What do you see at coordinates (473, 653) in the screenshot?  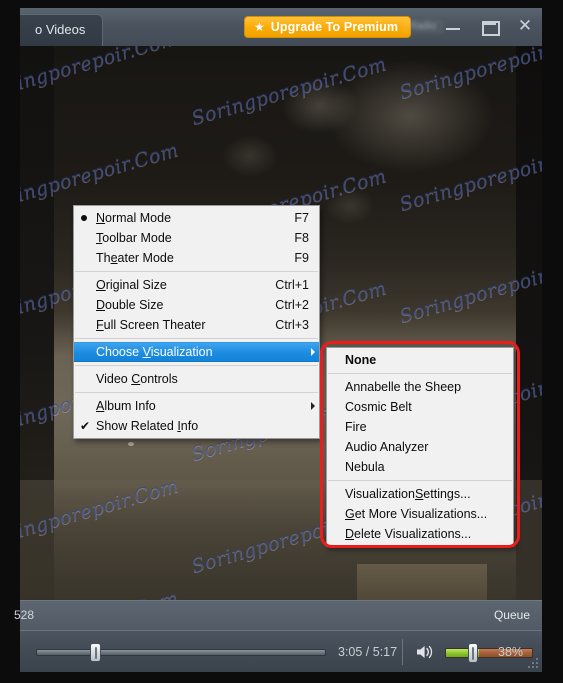 I see `volume-slider-thumb` at bounding box center [473, 653].